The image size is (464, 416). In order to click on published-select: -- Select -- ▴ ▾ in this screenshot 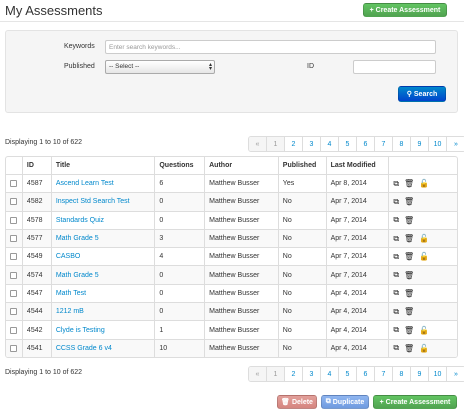, I will do `click(160, 67)`.